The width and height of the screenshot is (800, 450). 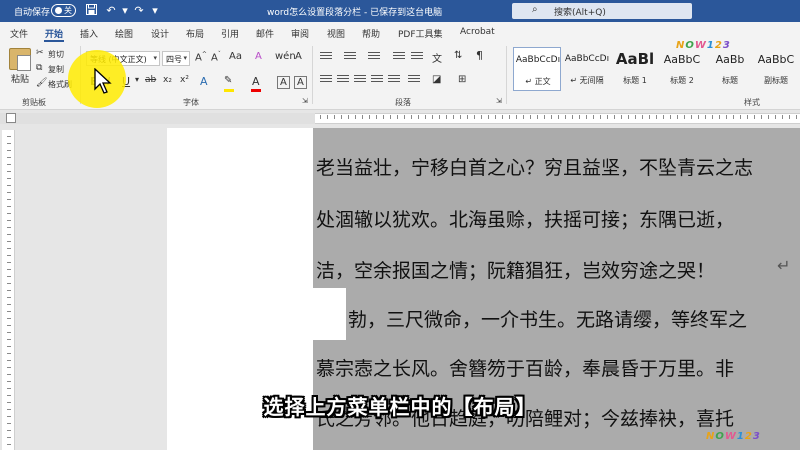 I want to click on distributed-icon, so click(x=394, y=80).